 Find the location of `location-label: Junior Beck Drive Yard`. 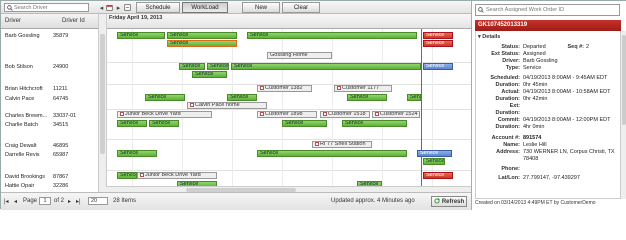

location-label: Junior Beck Drive Yard is located at coordinates (173, 175).